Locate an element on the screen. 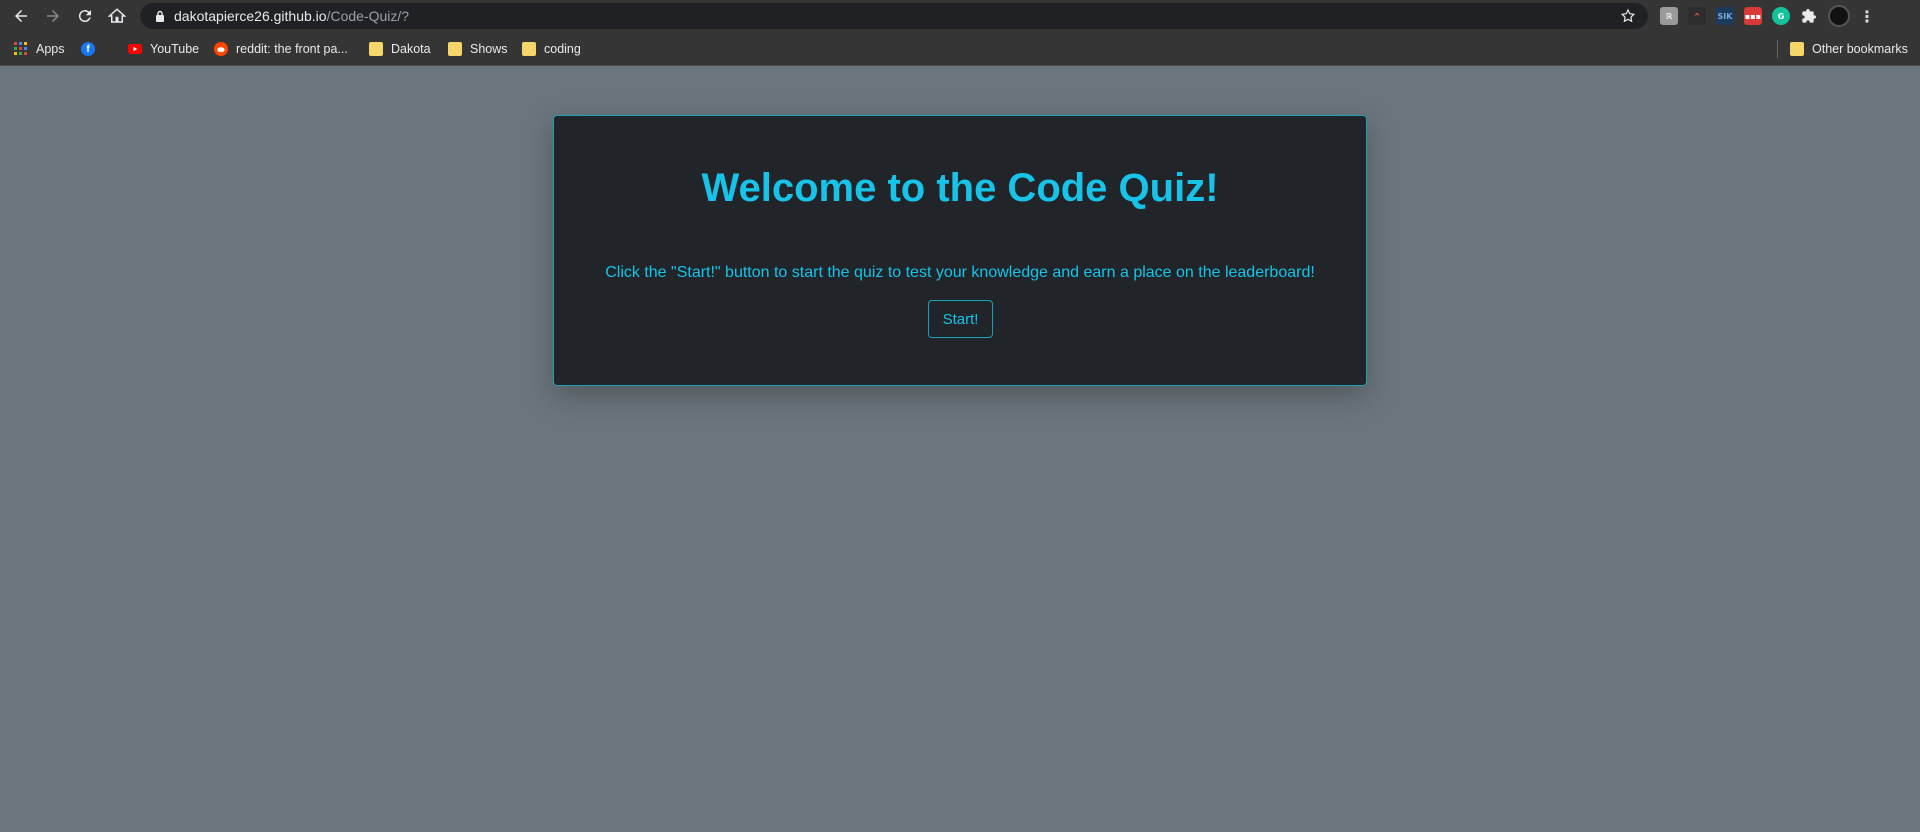  grammarly-icon: G is located at coordinates (1781, 16).